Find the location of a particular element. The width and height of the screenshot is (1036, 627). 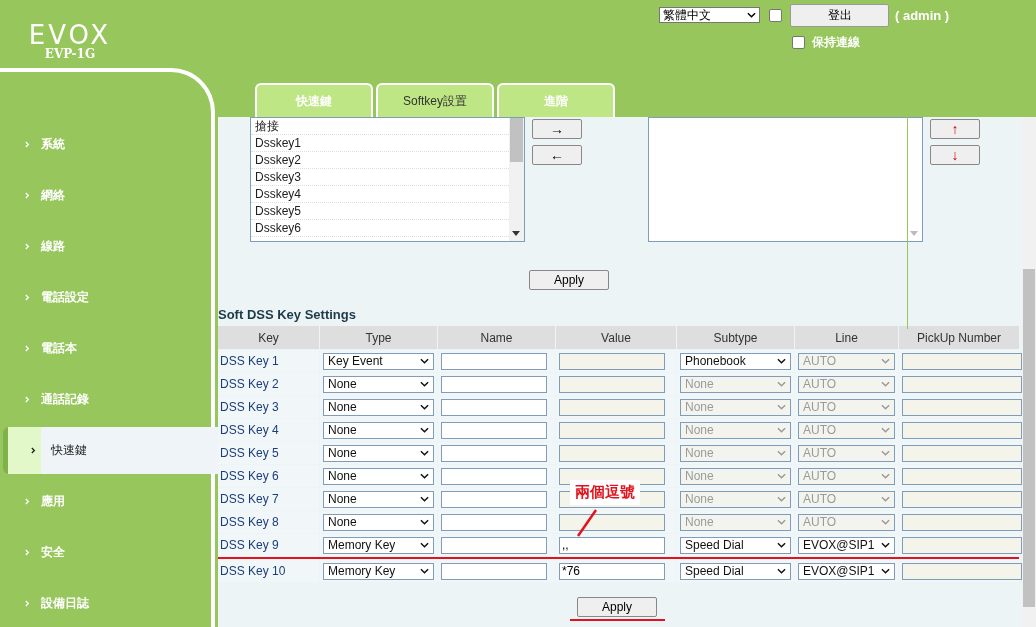

username-label: ( admin ) is located at coordinates (922, 15).